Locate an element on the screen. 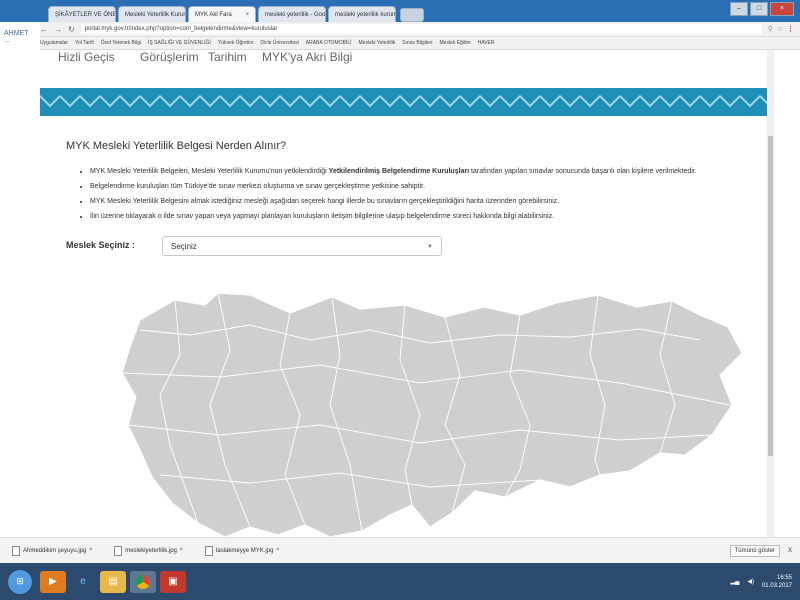 This screenshot has width=800, height=600. download-item: taslakmeyye MYK.jpg ^ is located at coordinates (241, 551).